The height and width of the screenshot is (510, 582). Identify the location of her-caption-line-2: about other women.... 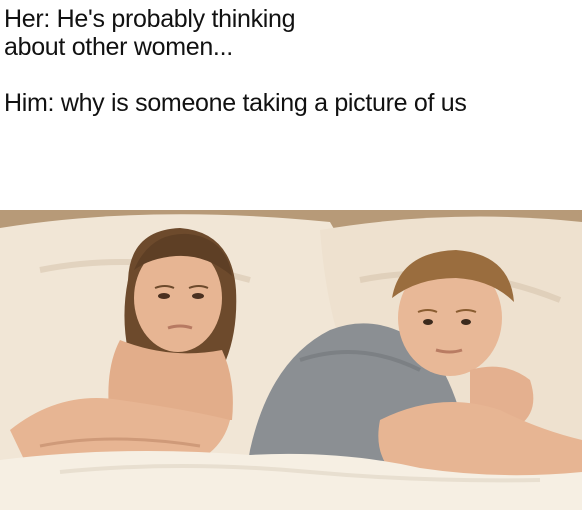
(118, 47).